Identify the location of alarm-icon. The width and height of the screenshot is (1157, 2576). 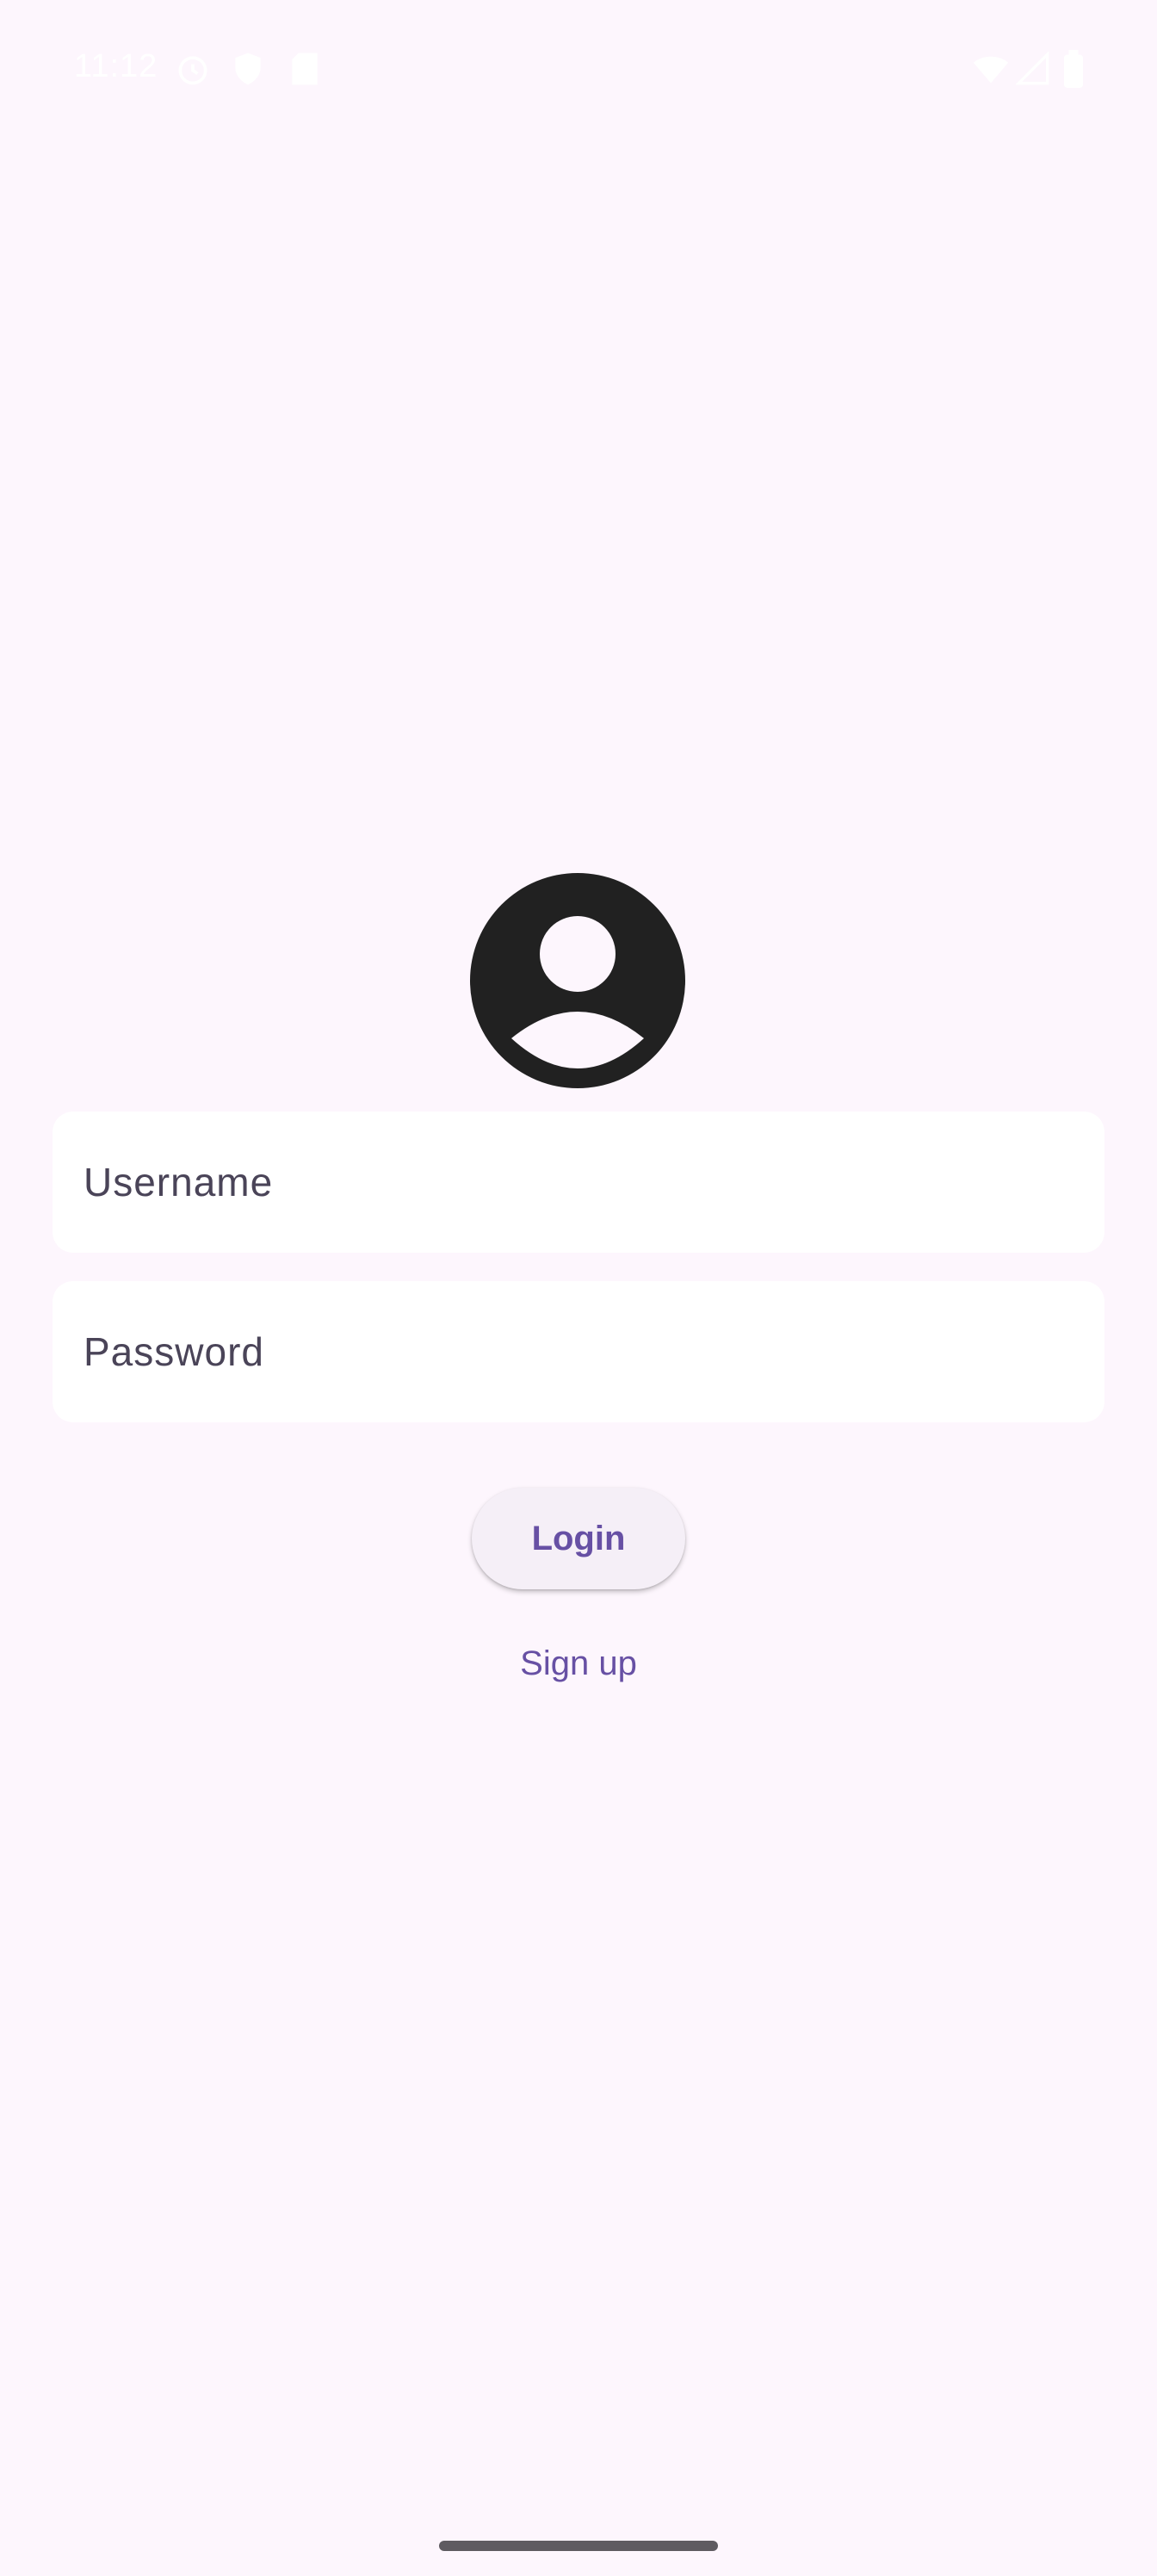
(193, 71).